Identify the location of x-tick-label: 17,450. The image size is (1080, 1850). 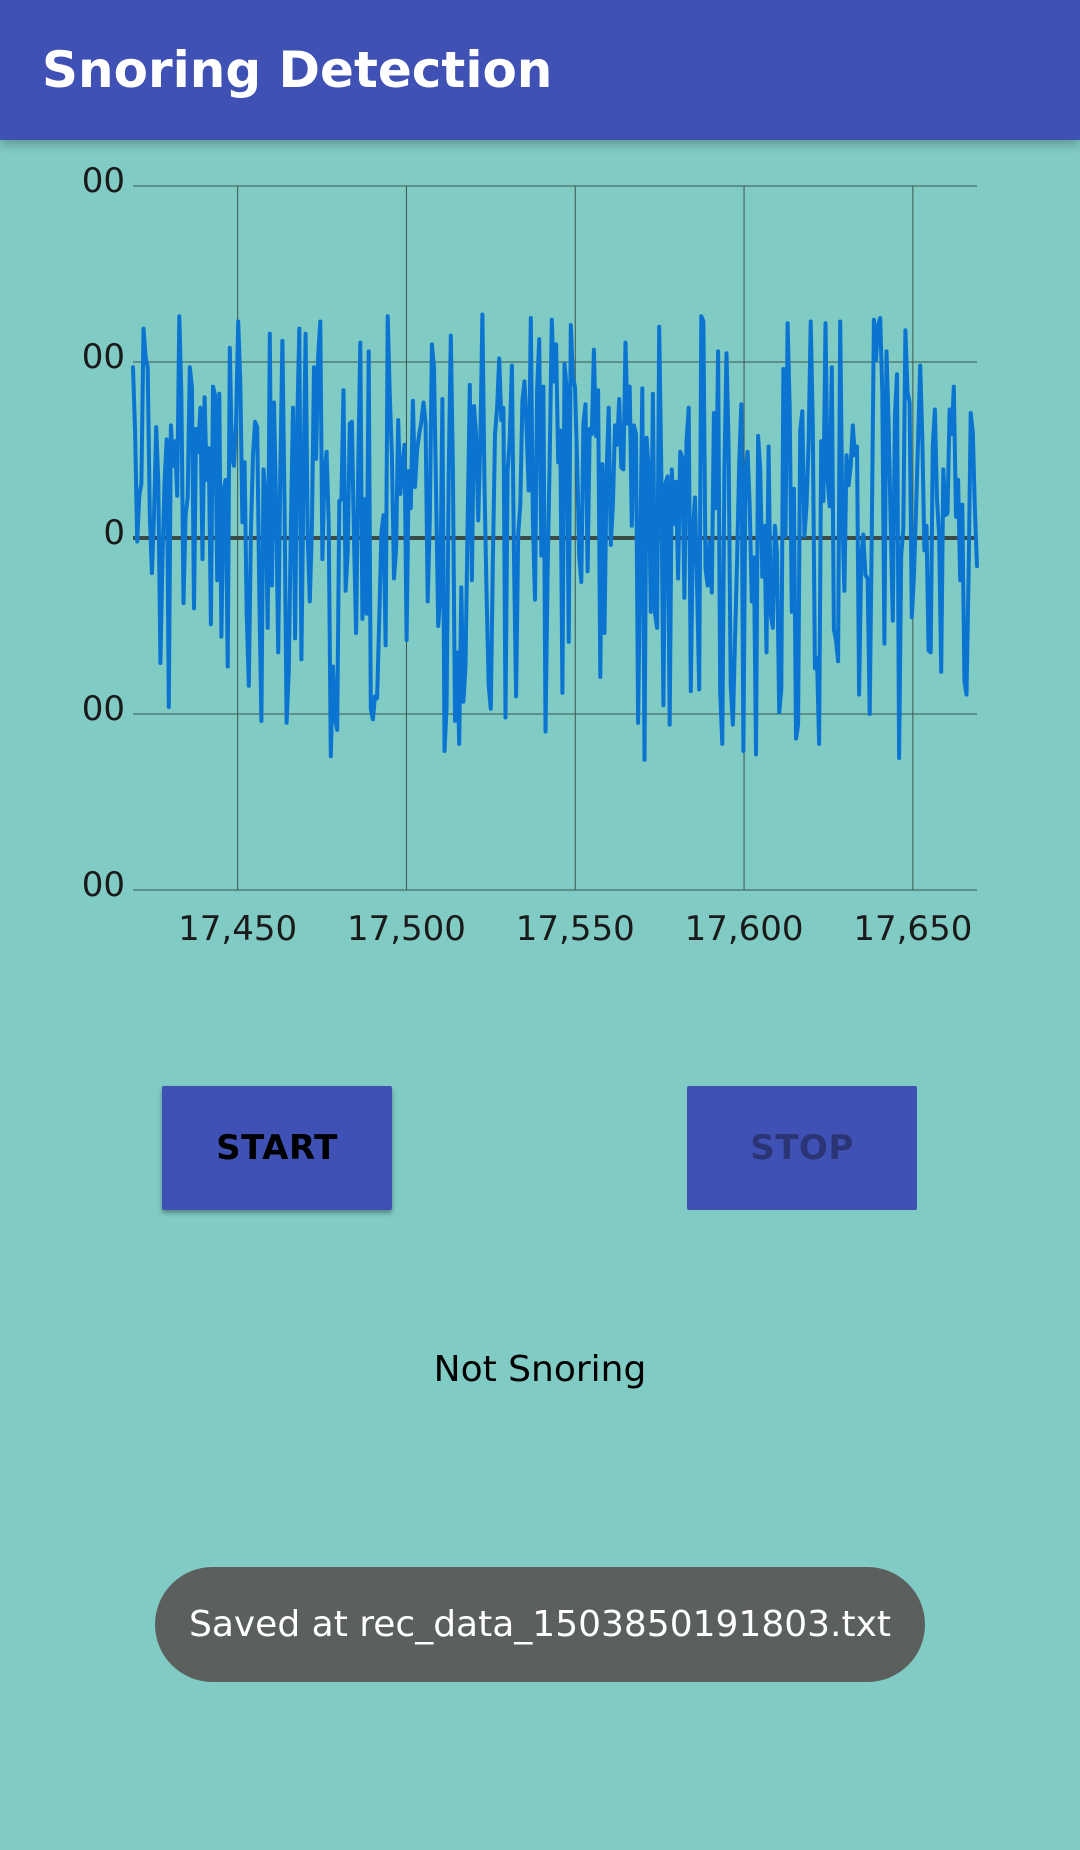
(237, 929).